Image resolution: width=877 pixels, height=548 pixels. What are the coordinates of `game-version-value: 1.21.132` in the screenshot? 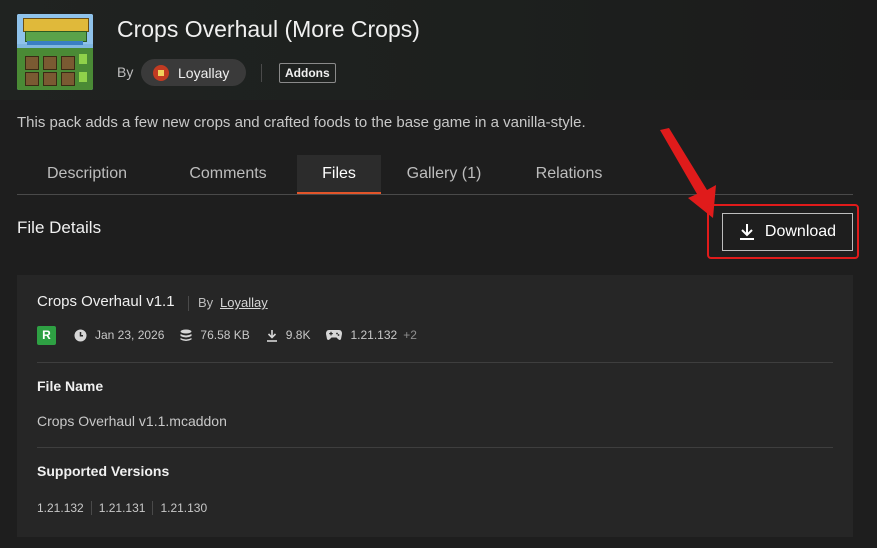 It's located at (374, 335).